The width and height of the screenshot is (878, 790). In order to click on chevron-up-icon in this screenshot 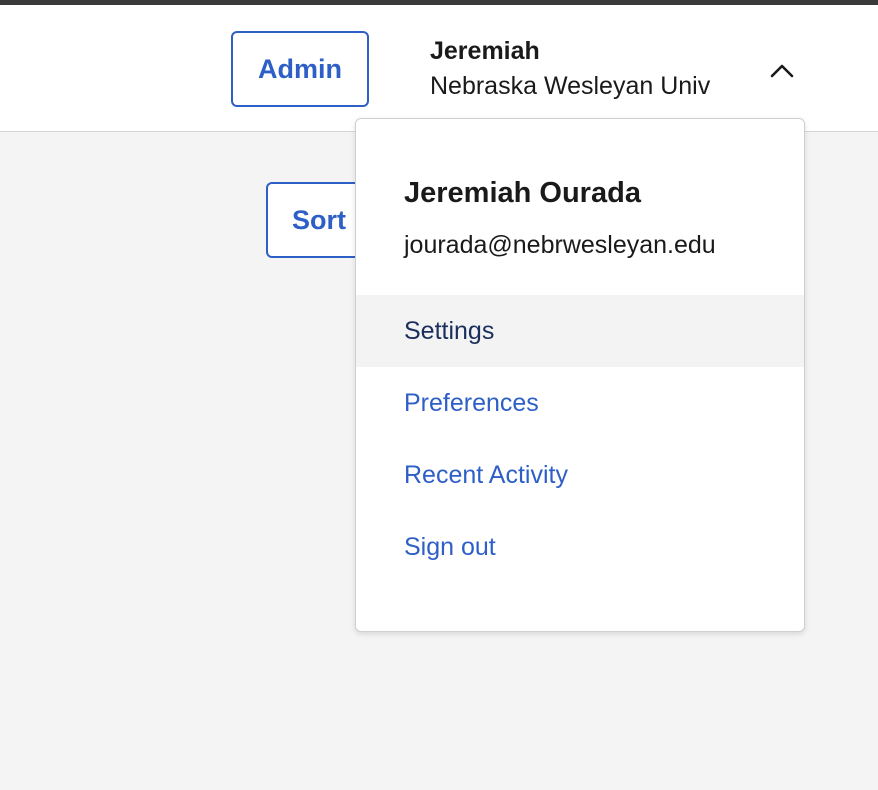, I will do `click(782, 71)`.